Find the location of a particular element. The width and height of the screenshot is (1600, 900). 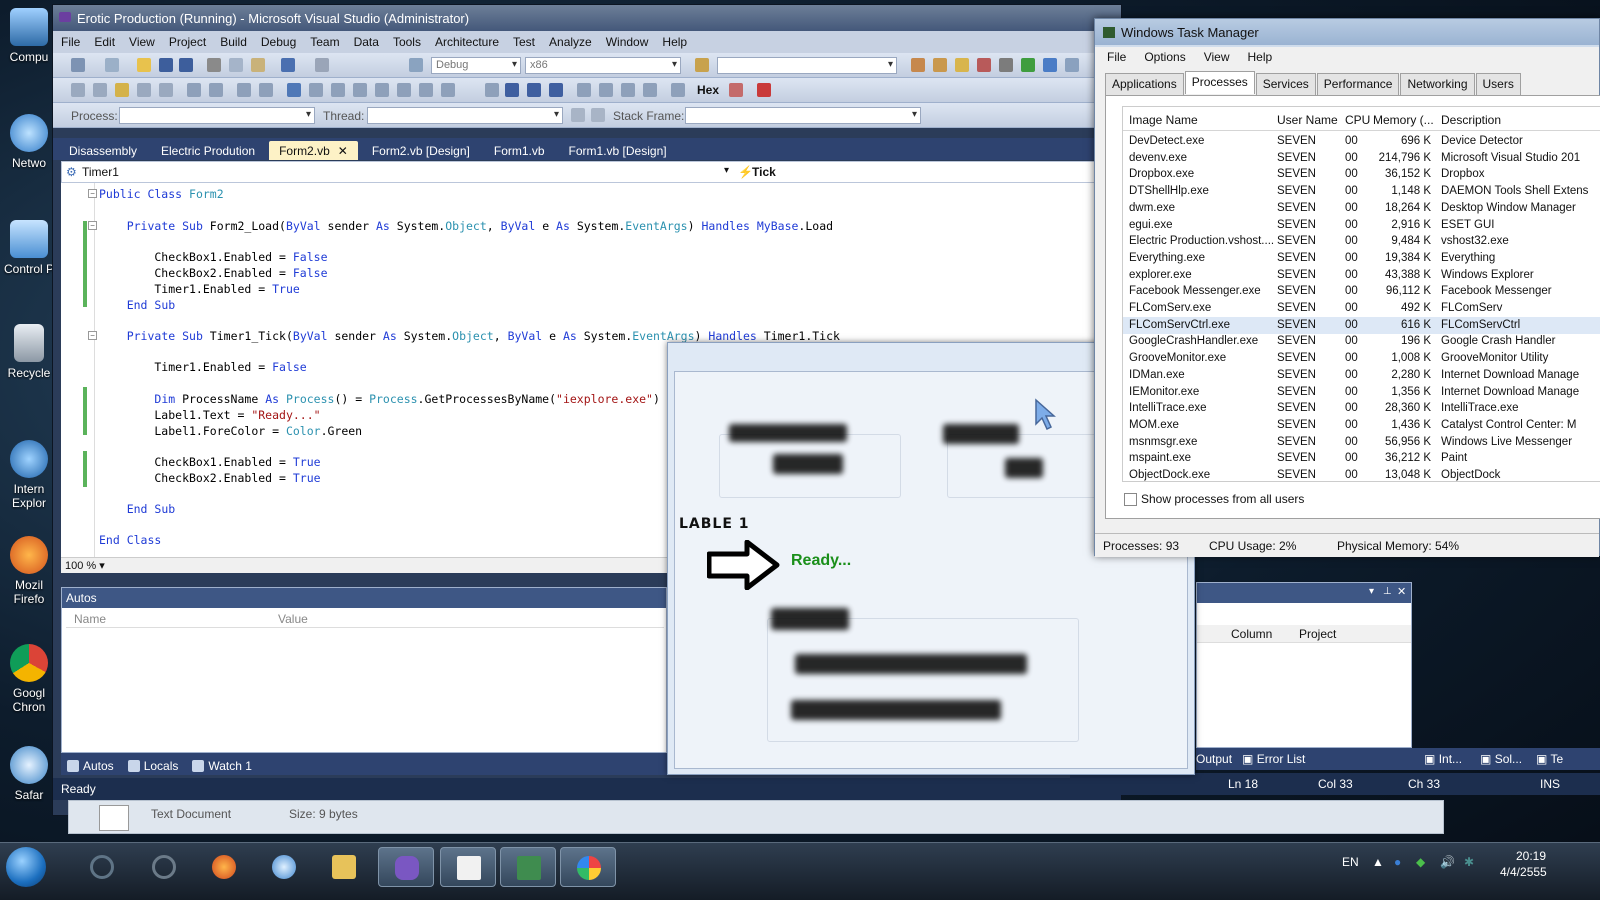

parameter-info-icon is located at coordinates (122, 90).